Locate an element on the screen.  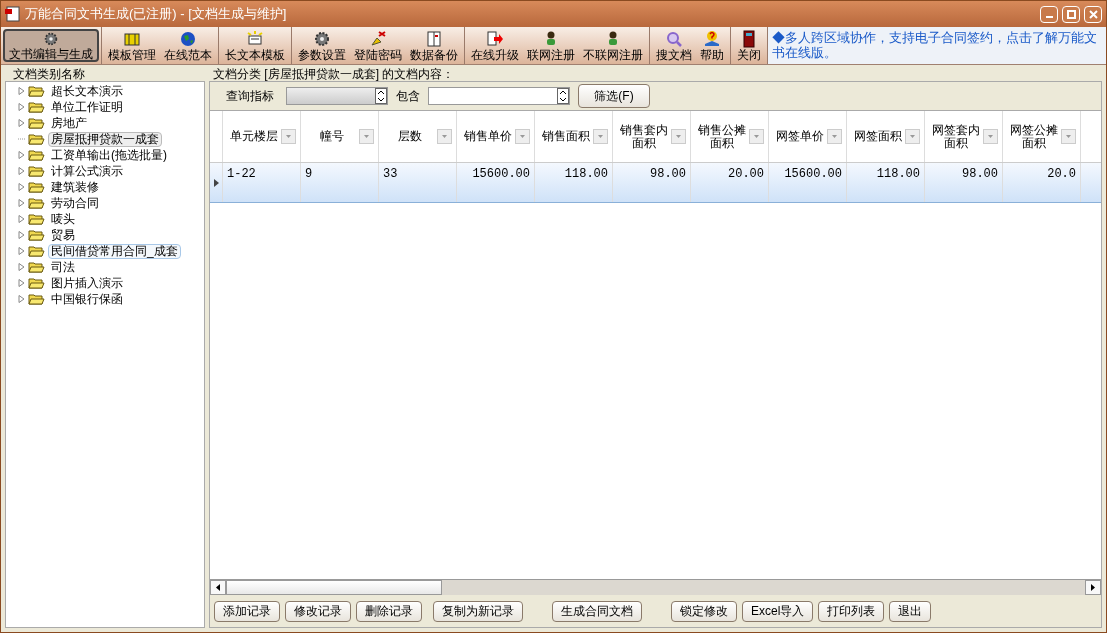
table-row: 1-22 9 33 15600.00 118.00 98.00 20.00 15600.00 118.00 98.00 20.0 is located at coordinates (655, 183).